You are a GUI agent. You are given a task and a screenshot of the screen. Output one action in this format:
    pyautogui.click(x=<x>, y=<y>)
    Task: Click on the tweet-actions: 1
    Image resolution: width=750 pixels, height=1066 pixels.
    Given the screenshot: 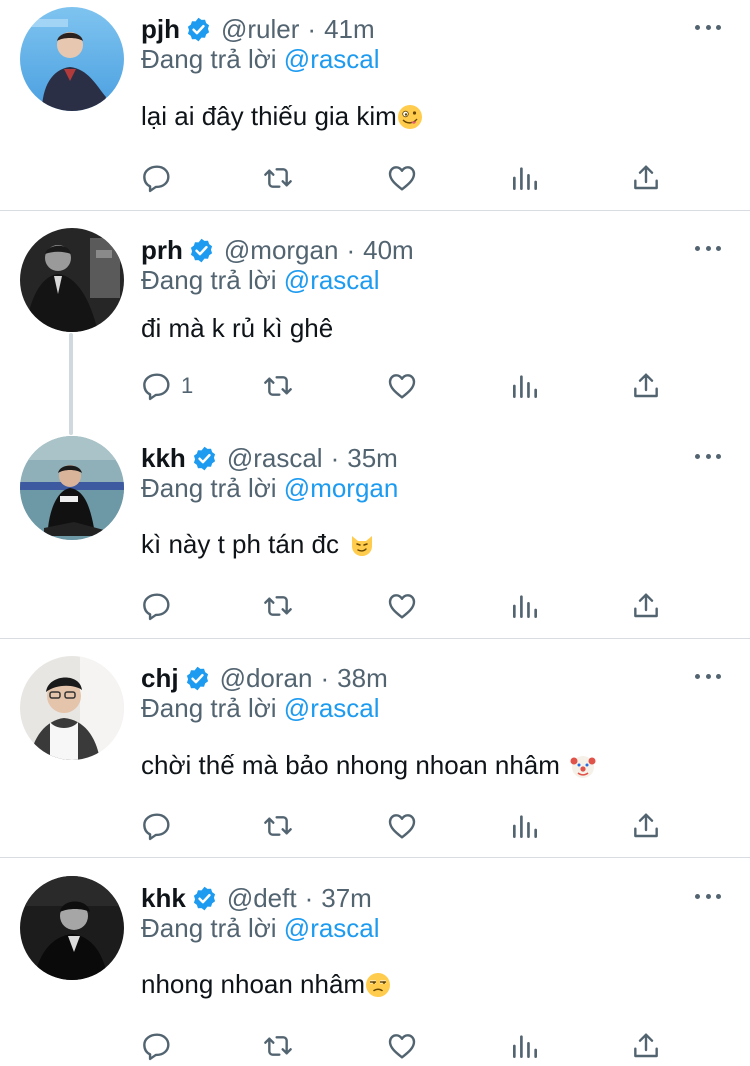 What is the action you would take?
    pyautogui.click(x=421, y=386)
    